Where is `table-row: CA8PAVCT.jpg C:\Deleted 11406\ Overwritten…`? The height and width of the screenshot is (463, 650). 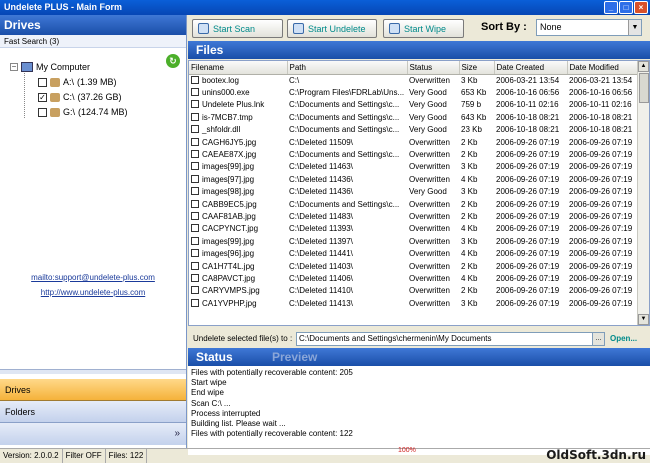
table-row: CA8PAVCT.jpg C:\Deleted 11406\ Overwritten… is located at coordinates (413, 278).